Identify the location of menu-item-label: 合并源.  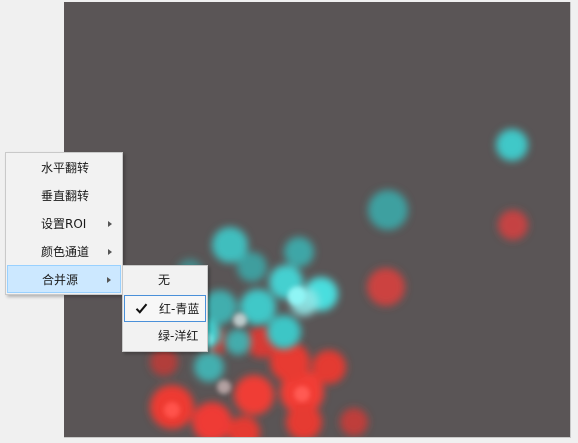
(60, 280).